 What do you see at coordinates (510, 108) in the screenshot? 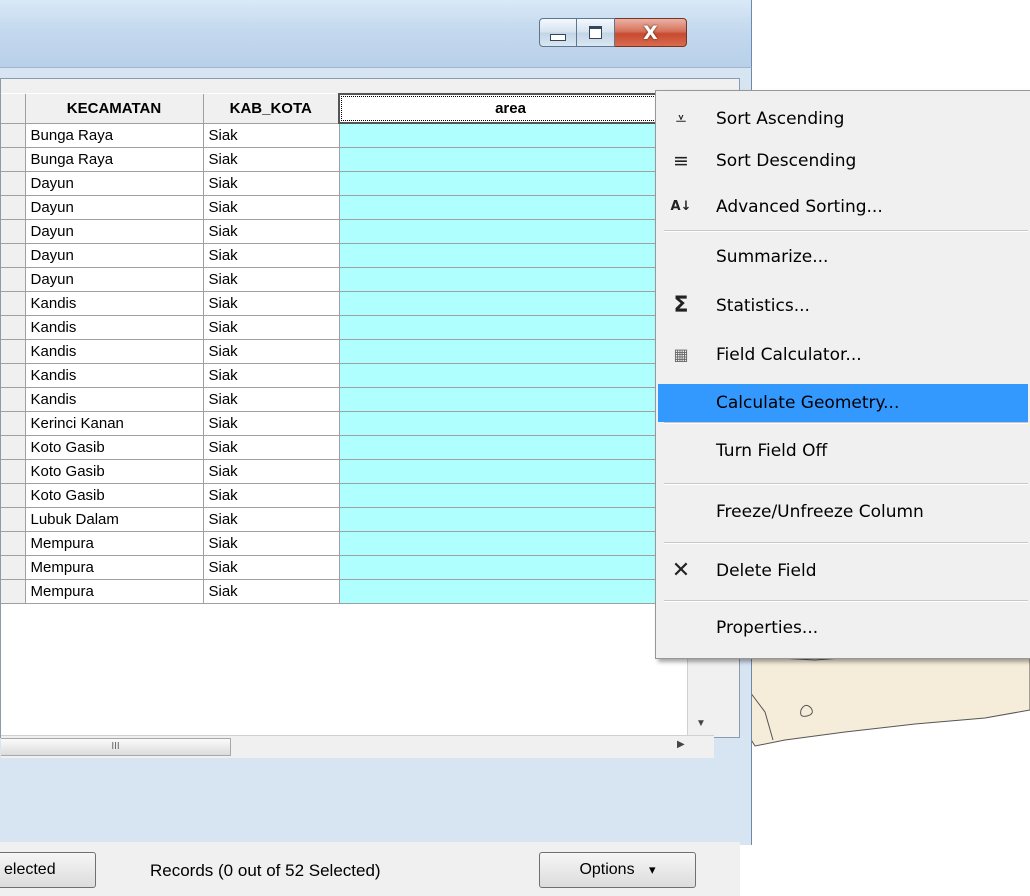
I see `column-header-area: area` at bounding box center [510, 108].